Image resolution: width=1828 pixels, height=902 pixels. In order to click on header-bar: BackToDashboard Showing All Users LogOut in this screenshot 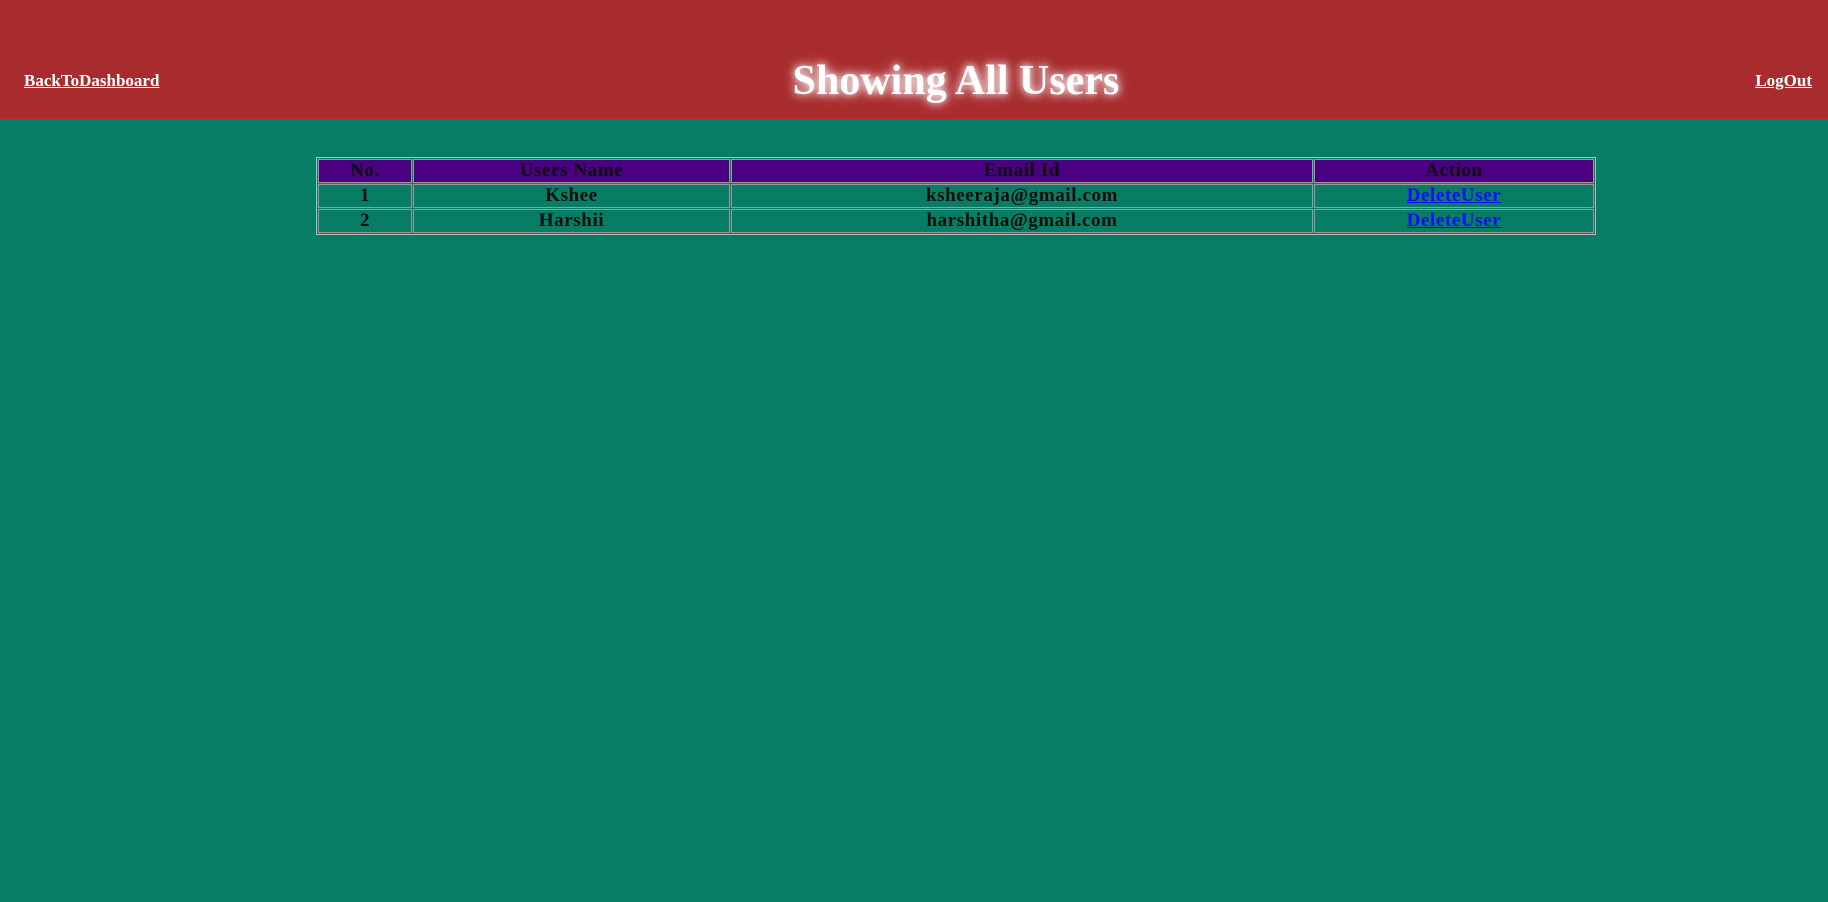, I will do `click(914, 59)`.